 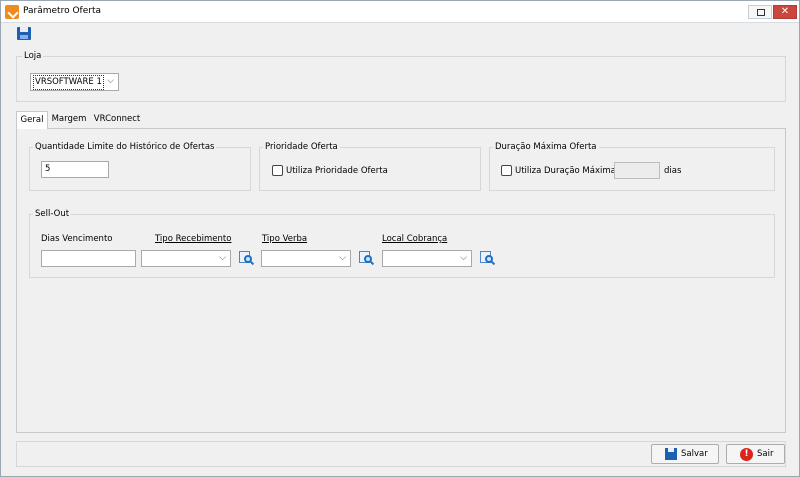 I want to click on loja-label: Loja, so click(x=33, y=56).